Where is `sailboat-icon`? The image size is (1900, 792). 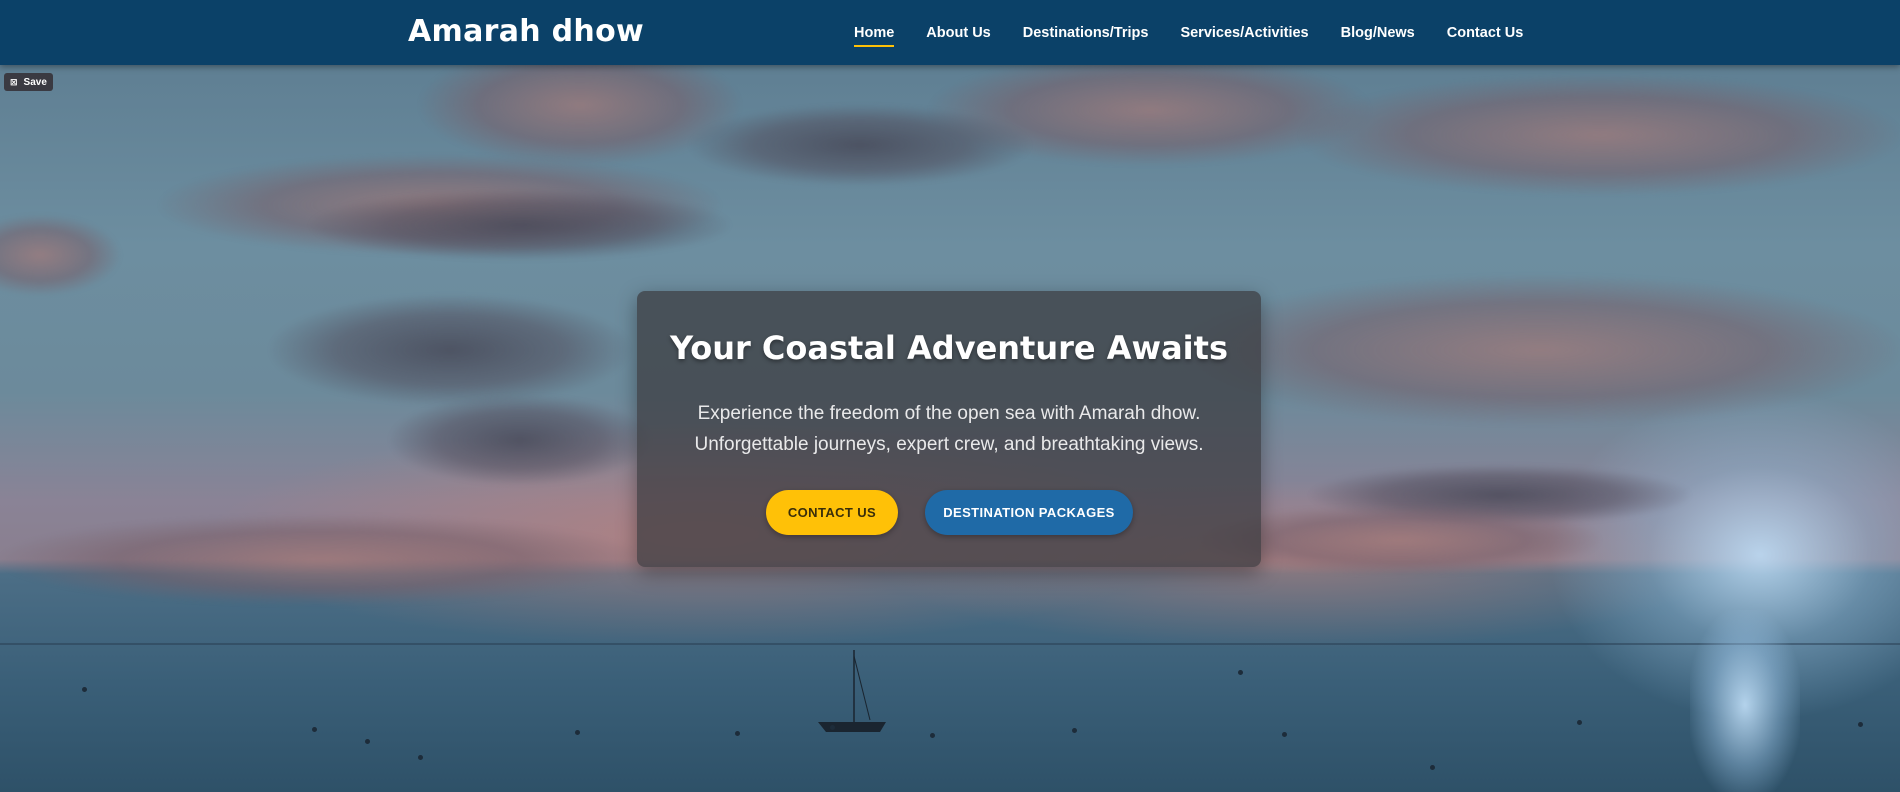
sailboat-icon is located at coordinates (852, 691).